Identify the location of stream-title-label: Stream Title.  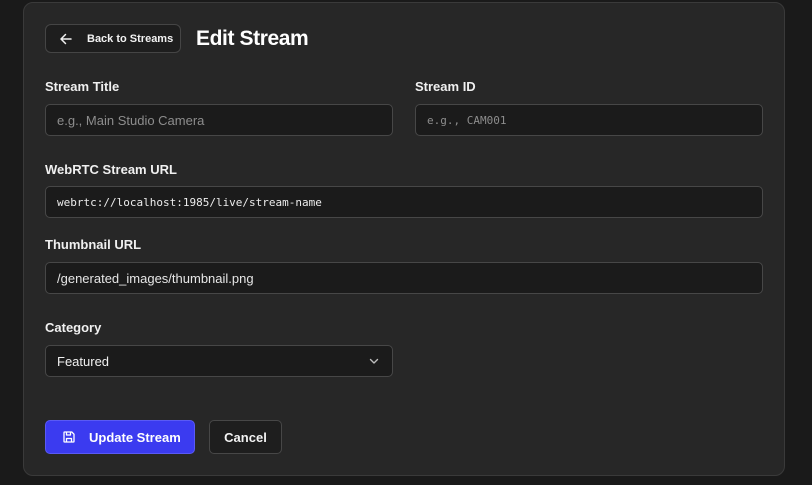
(82, 86).